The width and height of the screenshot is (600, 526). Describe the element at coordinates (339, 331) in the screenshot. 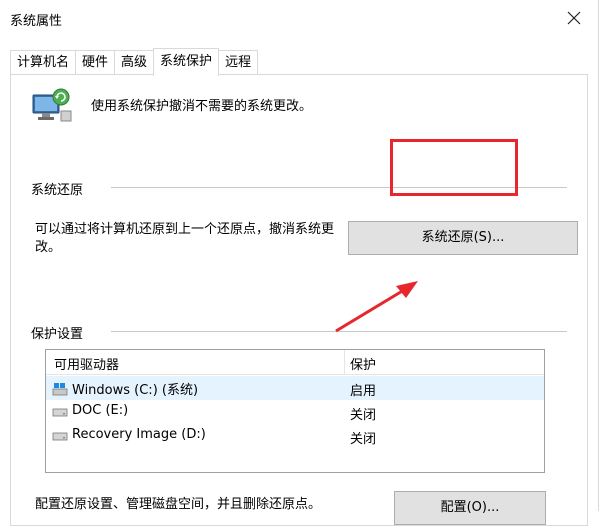

I see `protection-section-divider` at that location.